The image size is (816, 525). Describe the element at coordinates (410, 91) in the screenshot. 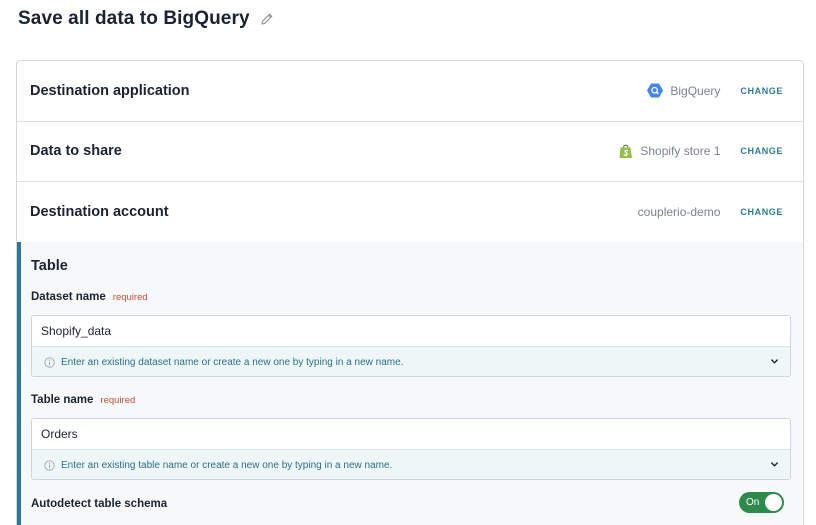

I see `destination-application-row: Destination application BigQuery CHANGE` at that location.